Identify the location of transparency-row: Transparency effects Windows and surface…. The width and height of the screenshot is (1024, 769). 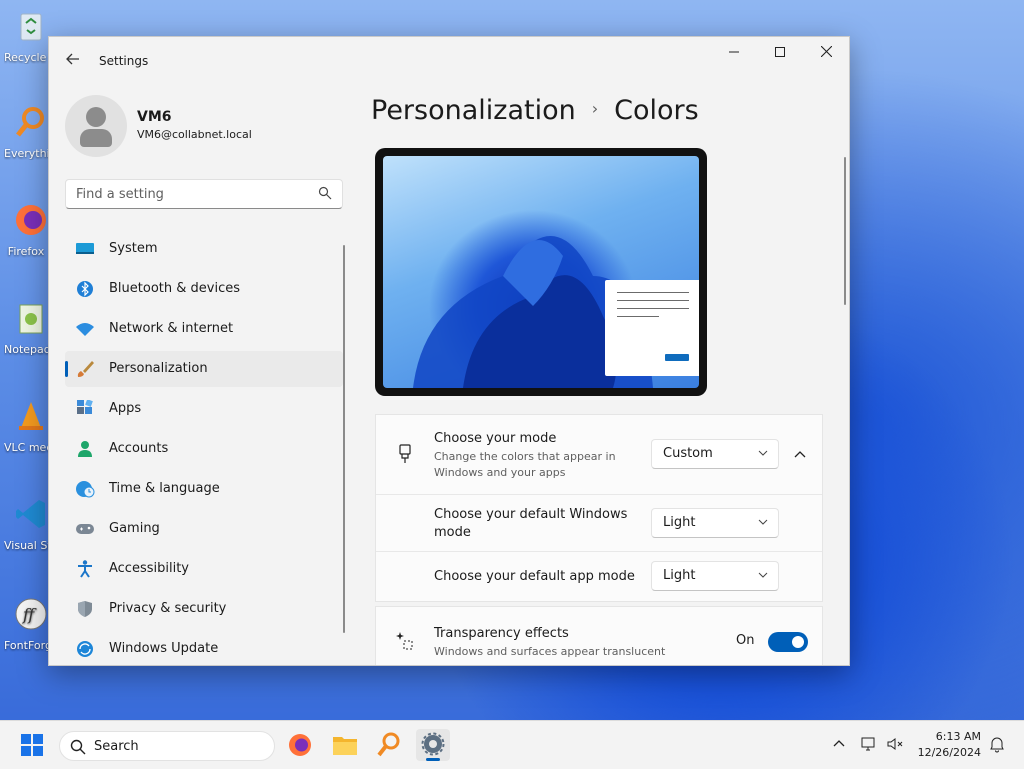
(599, 636).